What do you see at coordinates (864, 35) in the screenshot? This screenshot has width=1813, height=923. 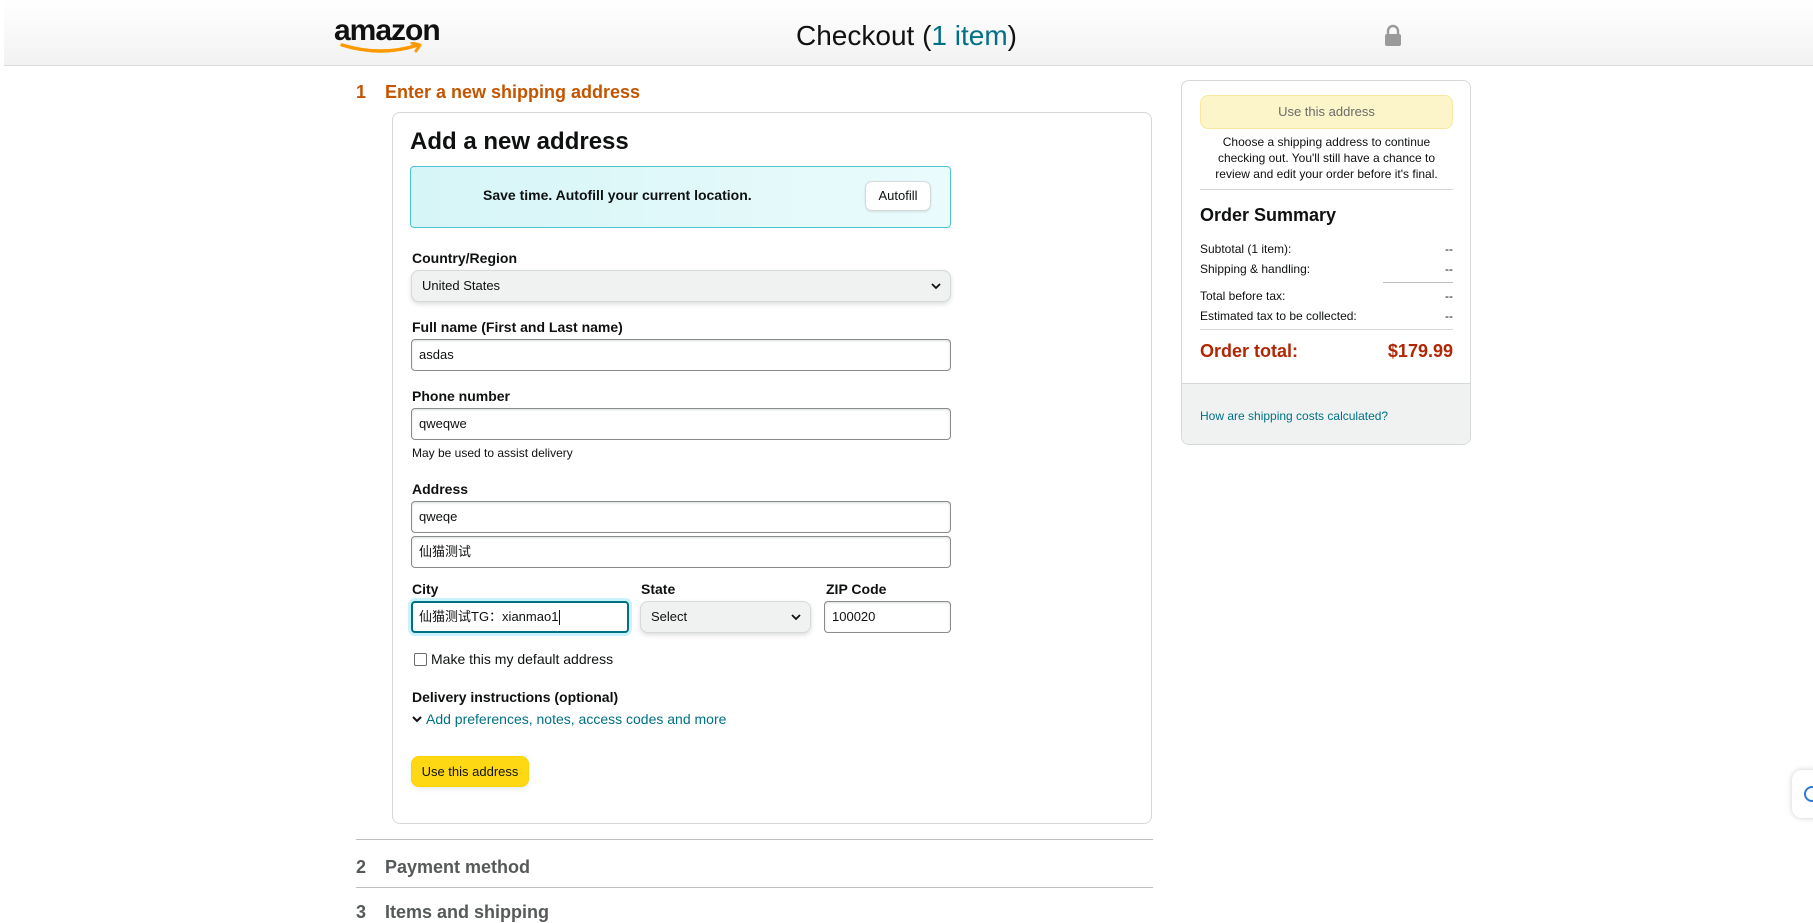 I see `checkout-title-text: Checkout (` at bounding box center [864, 35].